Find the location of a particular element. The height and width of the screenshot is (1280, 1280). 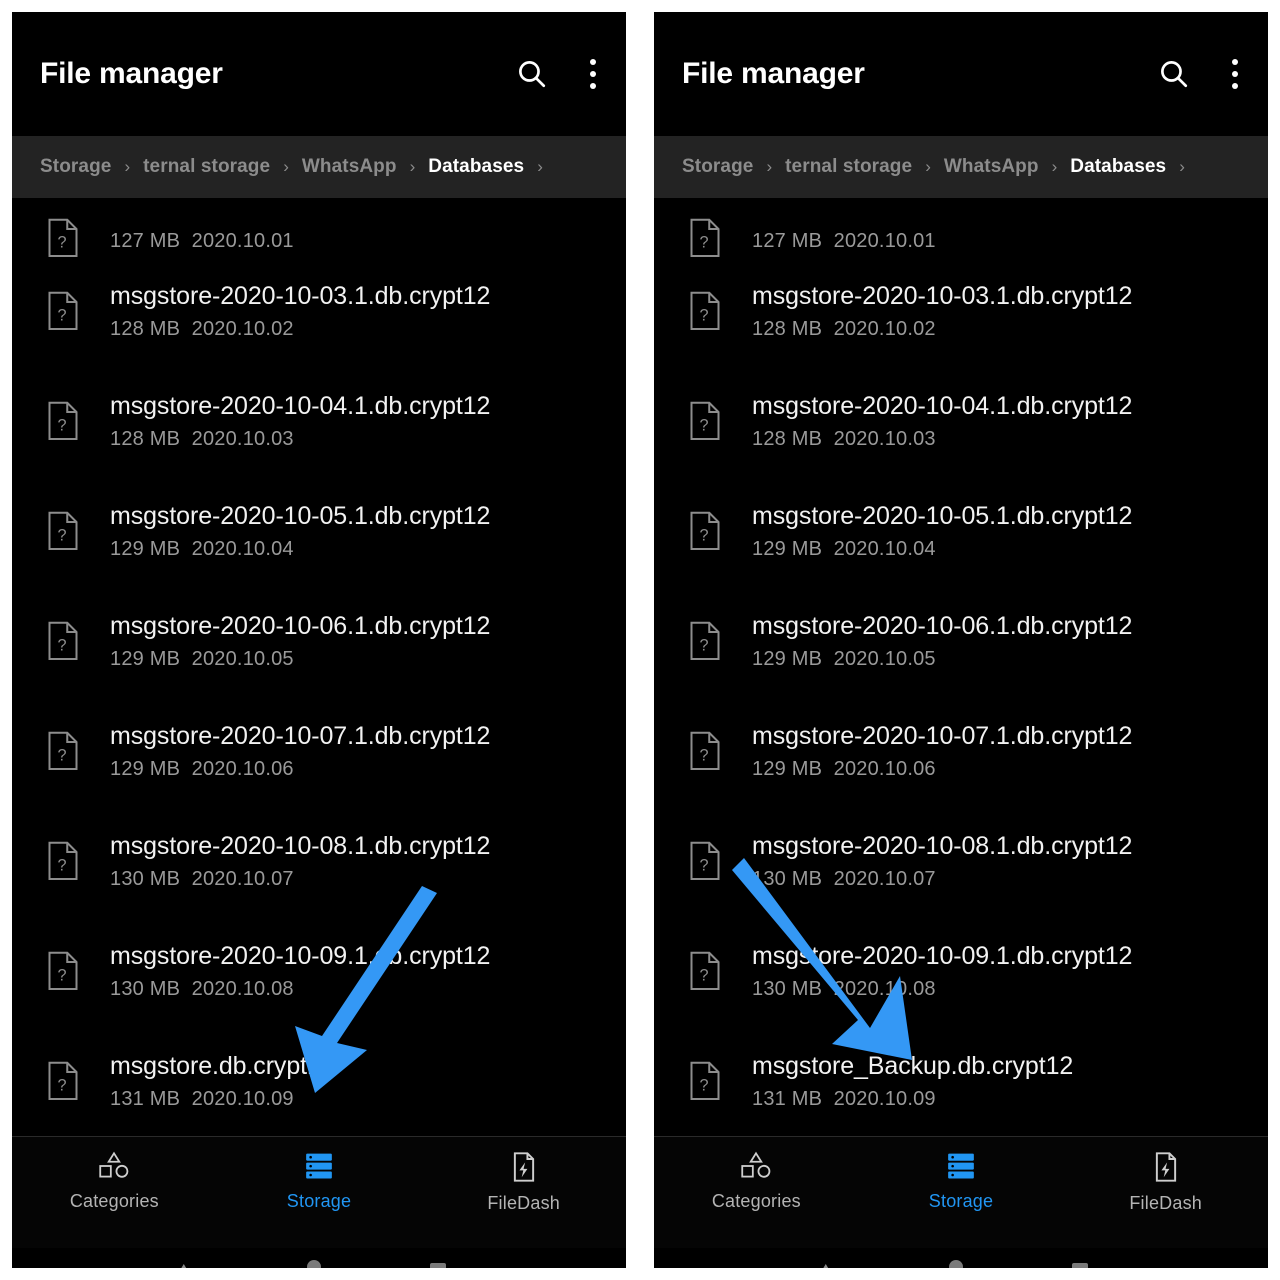

file-meta: msgstore.db.crypt12 131 MB 2020.10.09 is located at coordinates (222, 1081).